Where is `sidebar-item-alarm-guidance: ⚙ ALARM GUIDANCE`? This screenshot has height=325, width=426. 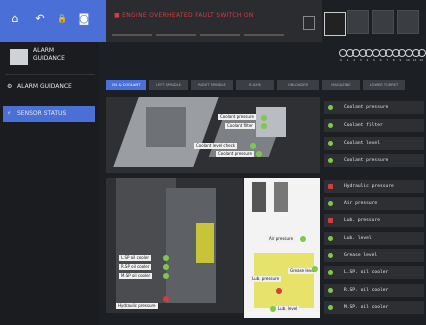
sidebar-item-alarm-guidance: ⚙ ALARM GUIDANCE is located at coordinates (49, 87).